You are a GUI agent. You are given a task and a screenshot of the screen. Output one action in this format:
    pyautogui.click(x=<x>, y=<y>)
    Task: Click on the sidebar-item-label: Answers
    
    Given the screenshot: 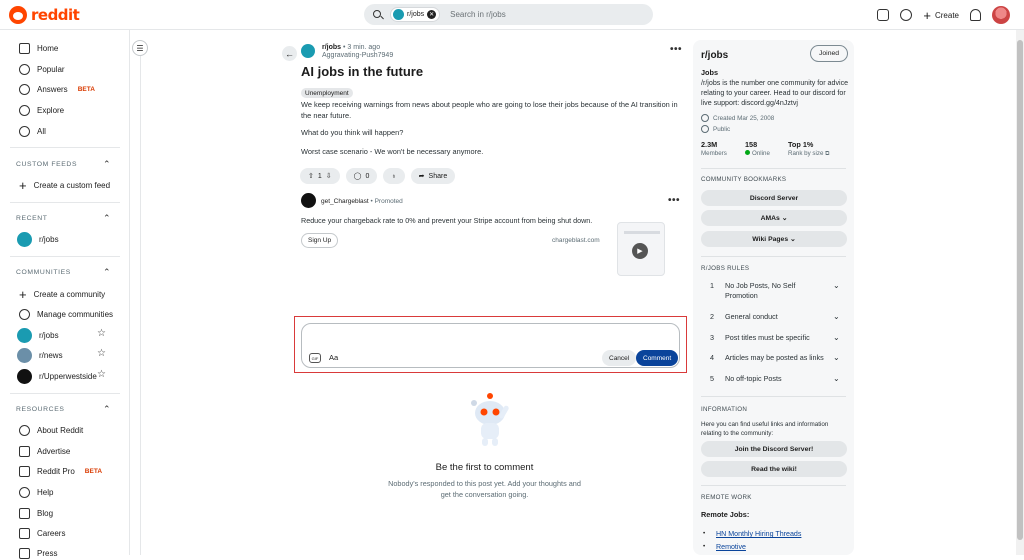 What is the action you would take?
    pyautogui.click(x=52, y=89)
    